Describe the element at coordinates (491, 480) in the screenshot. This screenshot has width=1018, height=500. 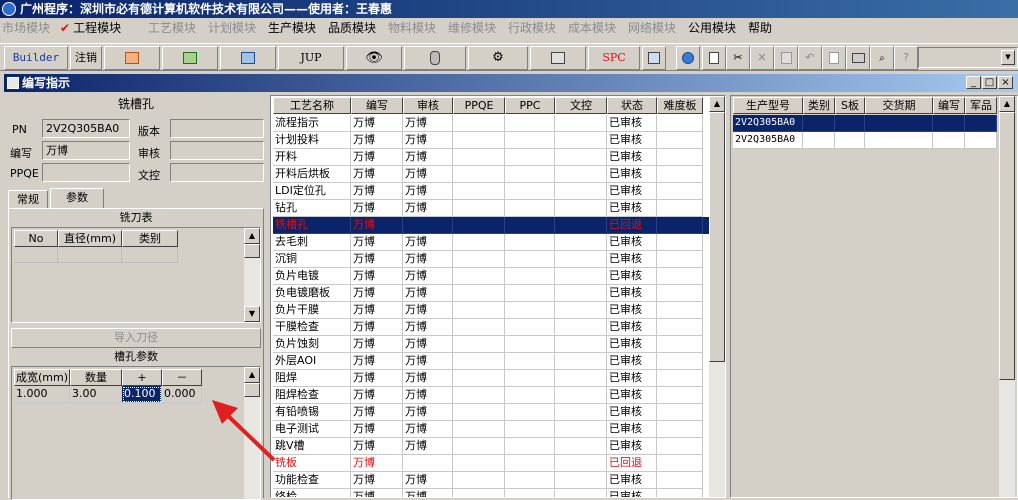
I see `process-row: 功能检查 万博 万博 已审核` at that location.